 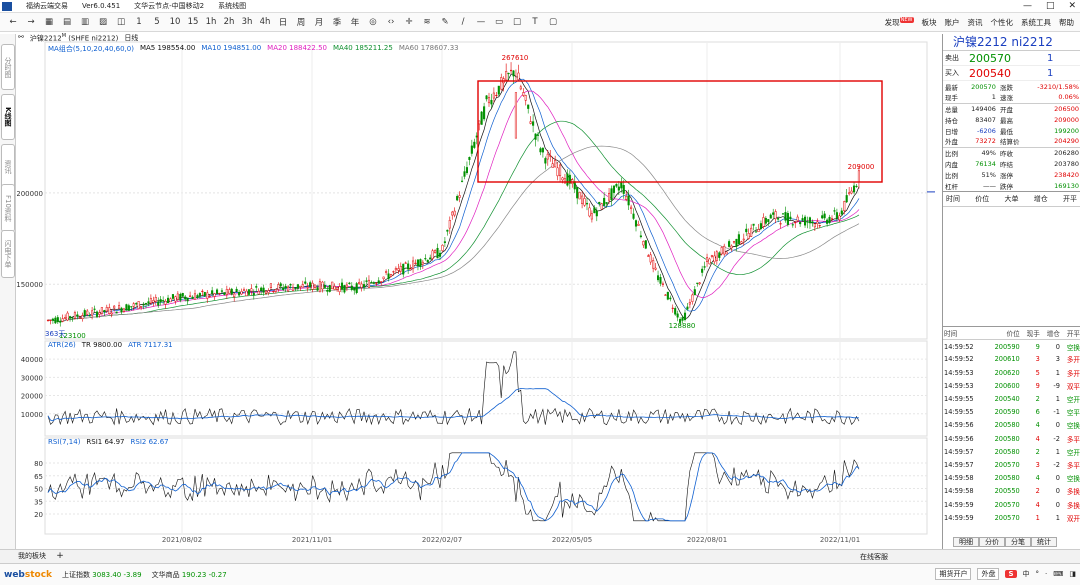 I want to click on toolbar-btn-月: 月, so click(x=319, y=22).